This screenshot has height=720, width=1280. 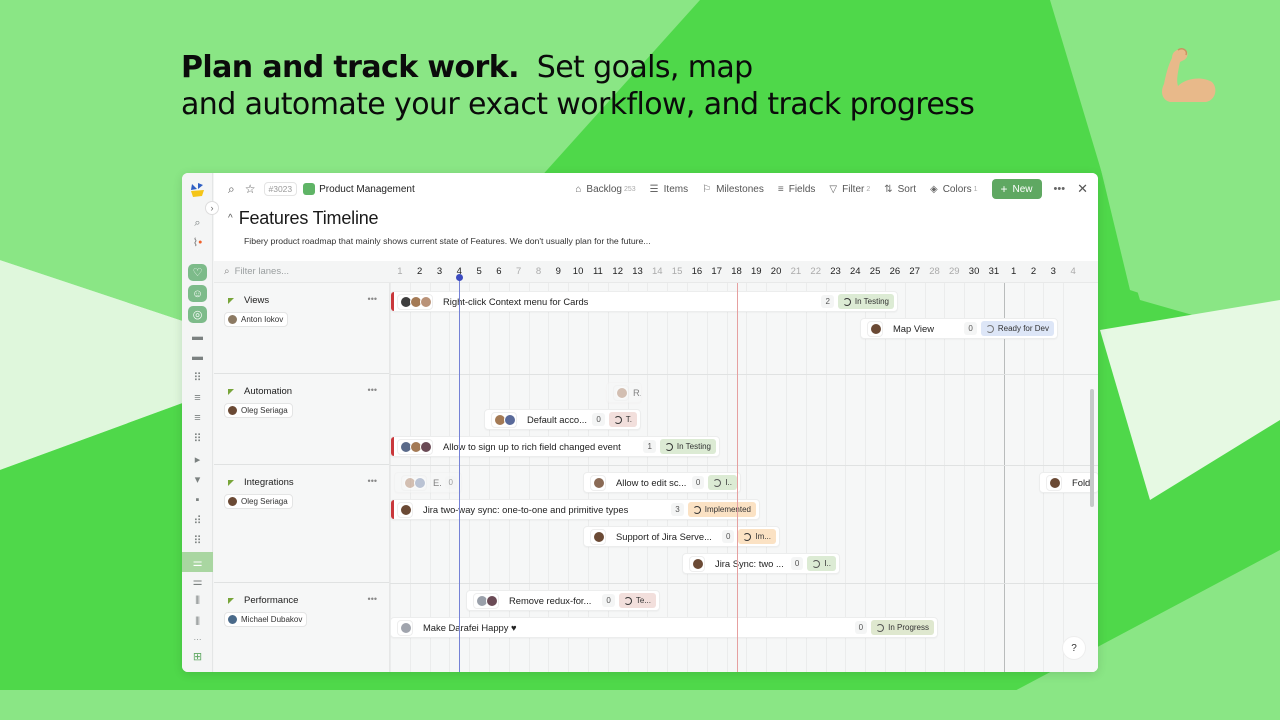 I want to click on collapse-arrow-icon: ▾, so click(x=197, y=479).